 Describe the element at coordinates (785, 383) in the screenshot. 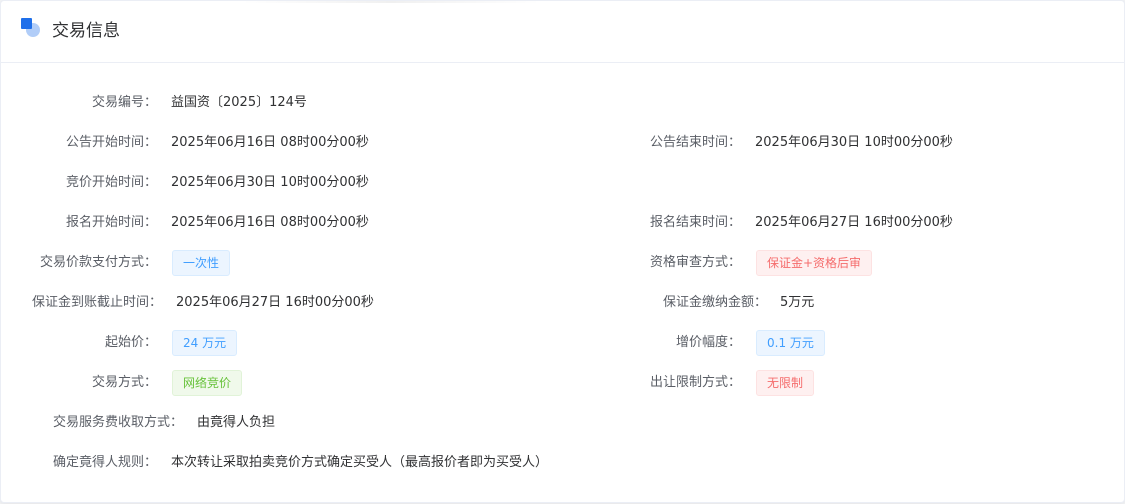

I see `transfer-restriction-tag: 无限制` at that location.